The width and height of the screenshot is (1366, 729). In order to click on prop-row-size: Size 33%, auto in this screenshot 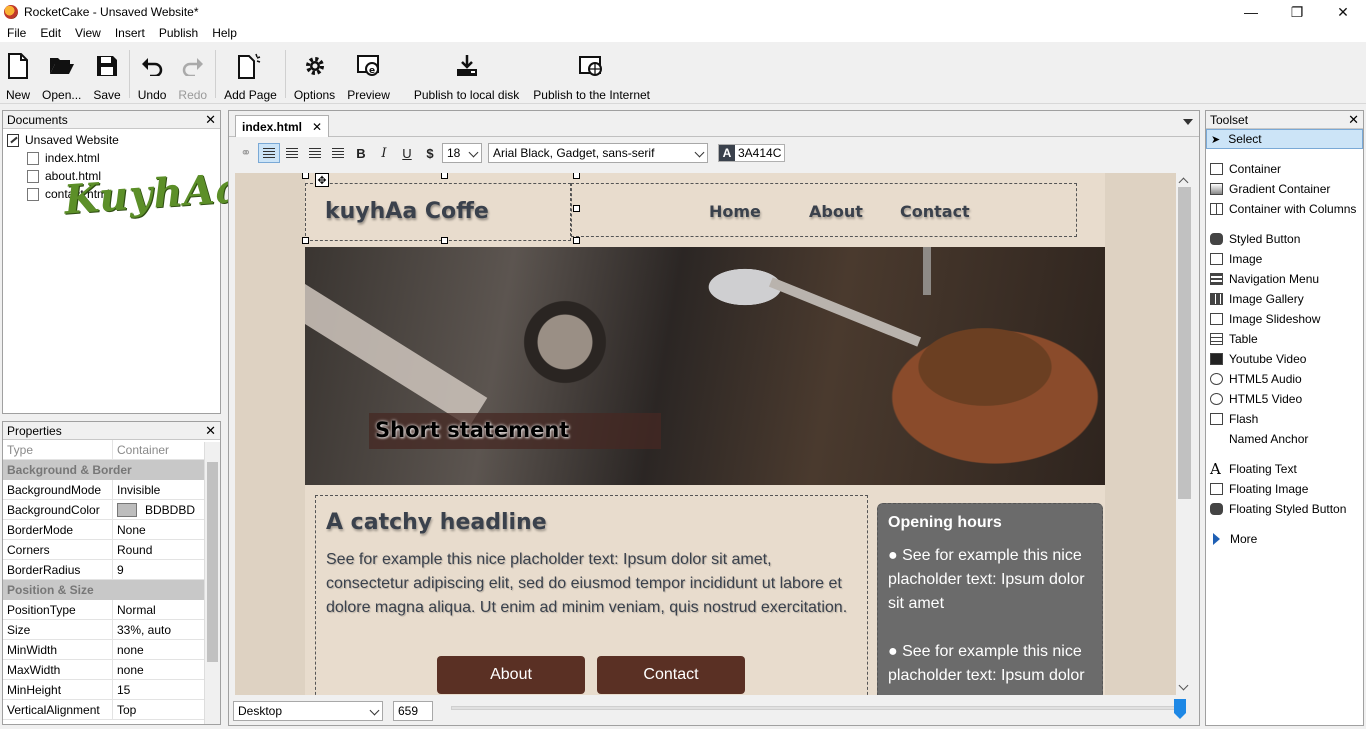, I will do `click(103, 630)`.